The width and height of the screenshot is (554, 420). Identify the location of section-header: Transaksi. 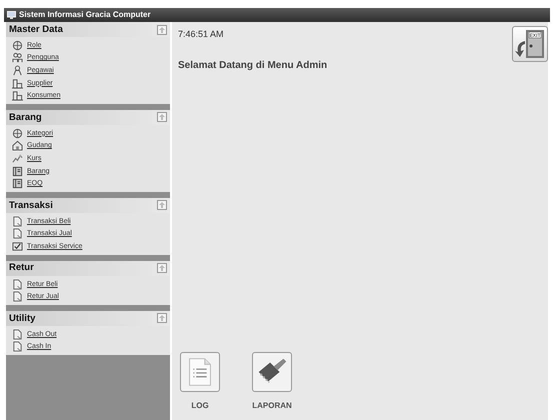
(88, 205).